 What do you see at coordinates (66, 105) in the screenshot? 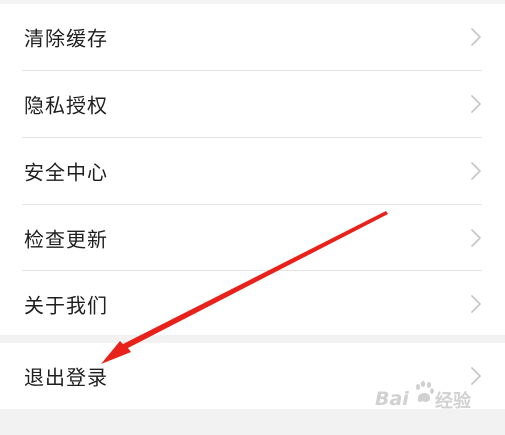
I see `settings-item-label: 隐私授权` at bounding box center [66, 105].